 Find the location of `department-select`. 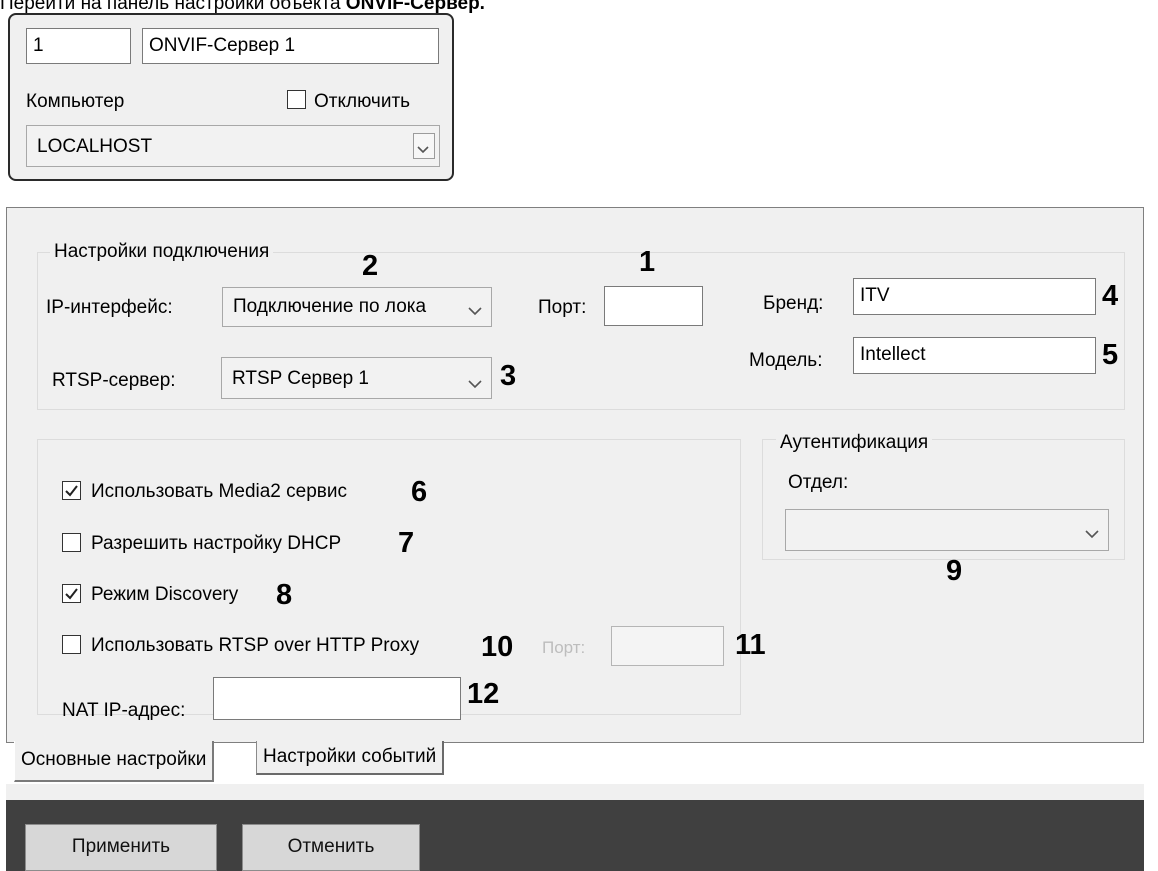

department-select is located at coordinates (947, 530).